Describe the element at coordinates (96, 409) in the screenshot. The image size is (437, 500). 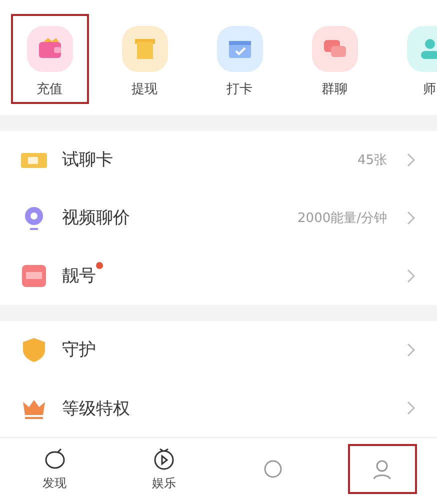
I see `row-label: 等级特权` at that location.